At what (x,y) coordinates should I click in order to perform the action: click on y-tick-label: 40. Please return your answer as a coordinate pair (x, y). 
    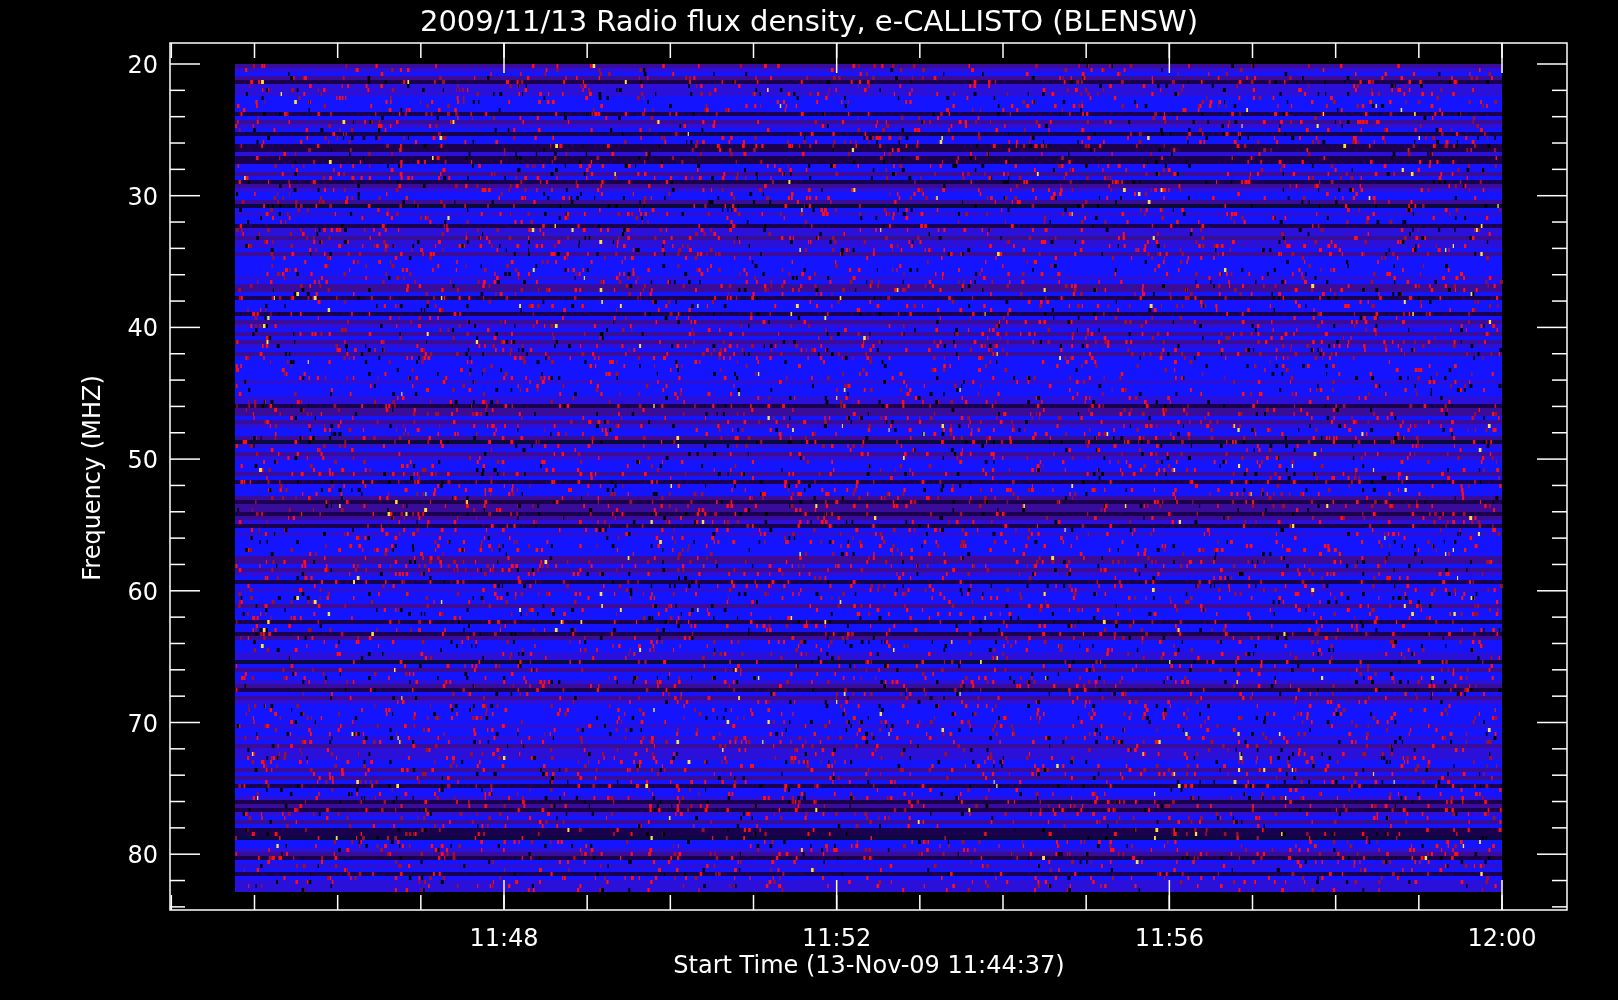
    Looking at the image, I should click on (142, 328).